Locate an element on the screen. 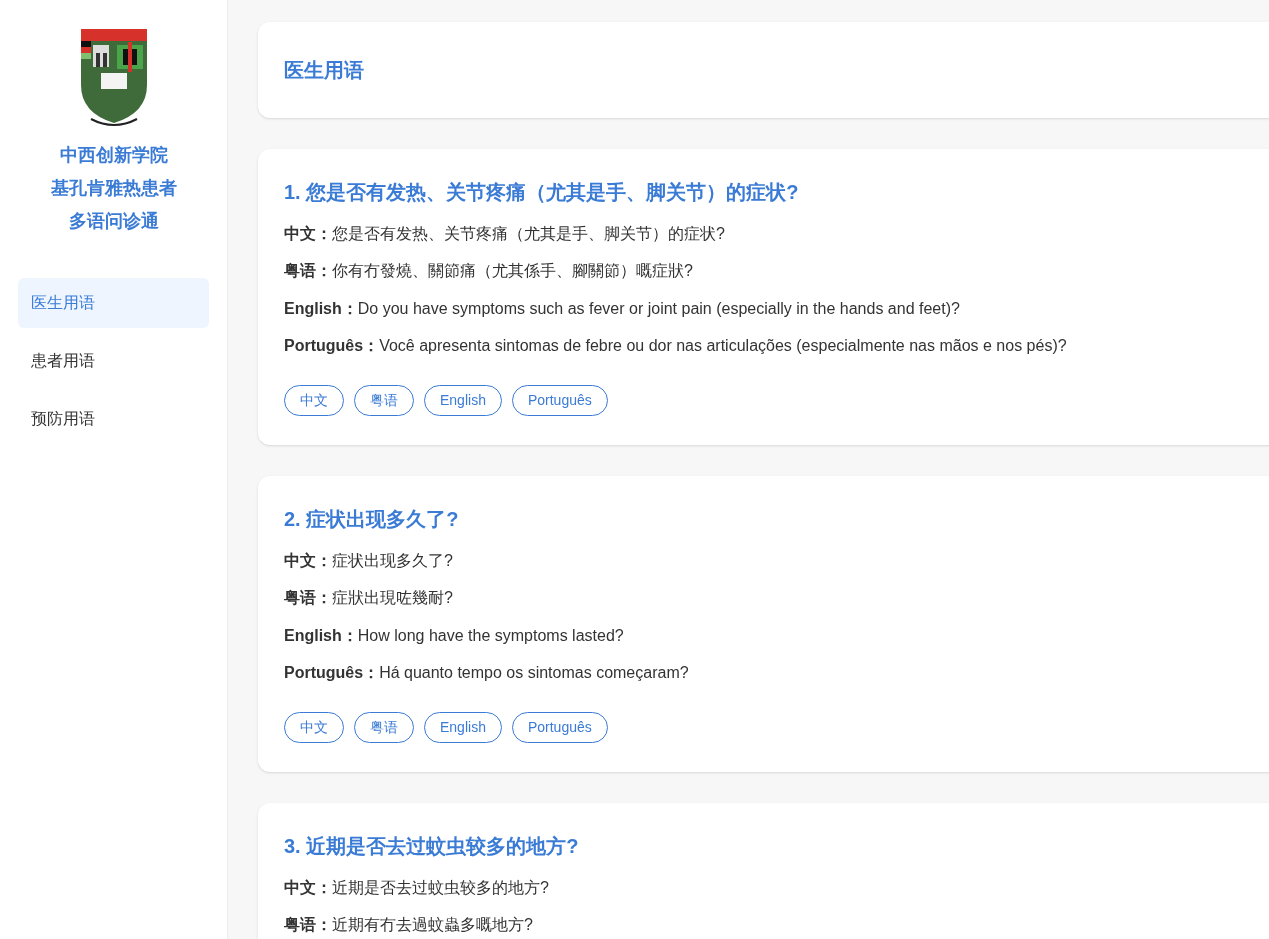 The image size is (1269, 939). translation-line: 粤语：你有冇發燒、關節痛（尤其係手、腳關節）嘅症狀? is located at coordinates (489, 271).